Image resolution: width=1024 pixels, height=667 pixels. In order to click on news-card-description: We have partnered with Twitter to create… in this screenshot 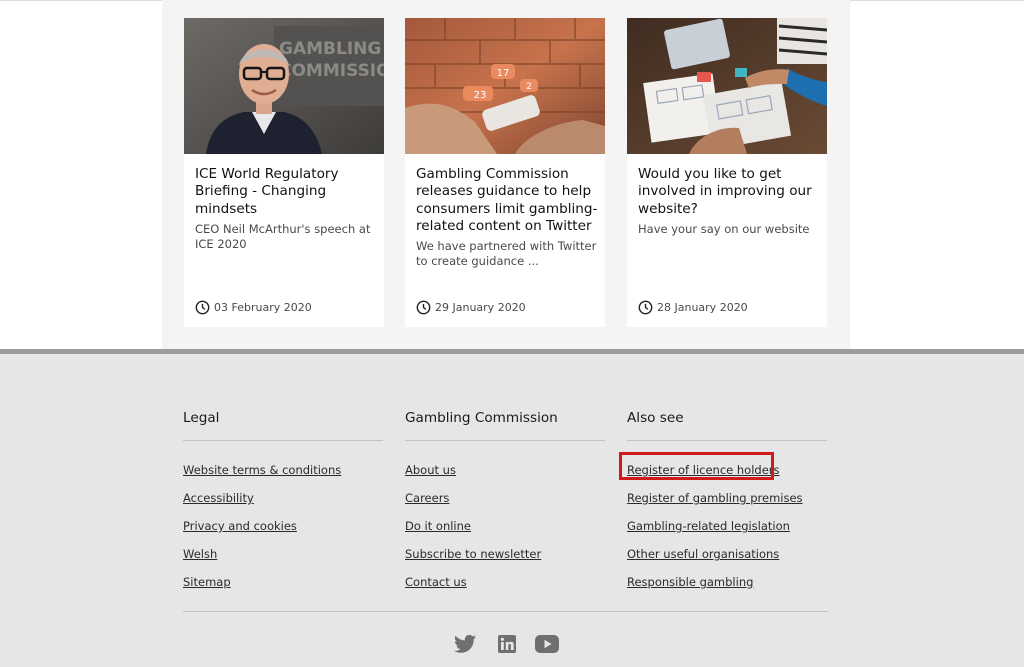, I will do `click(506, 253)`.